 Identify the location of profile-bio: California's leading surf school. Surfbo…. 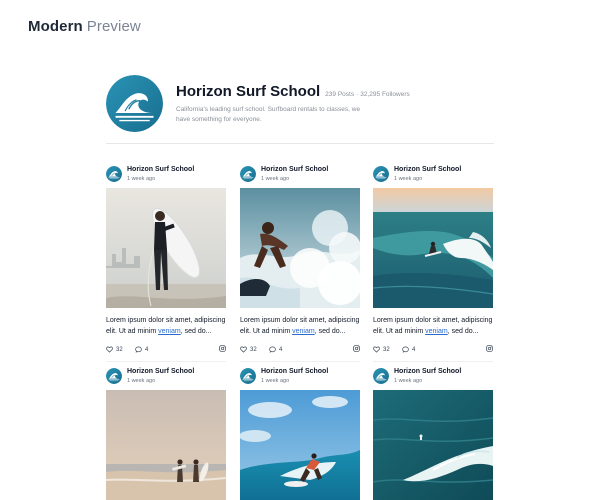
(268, 114).